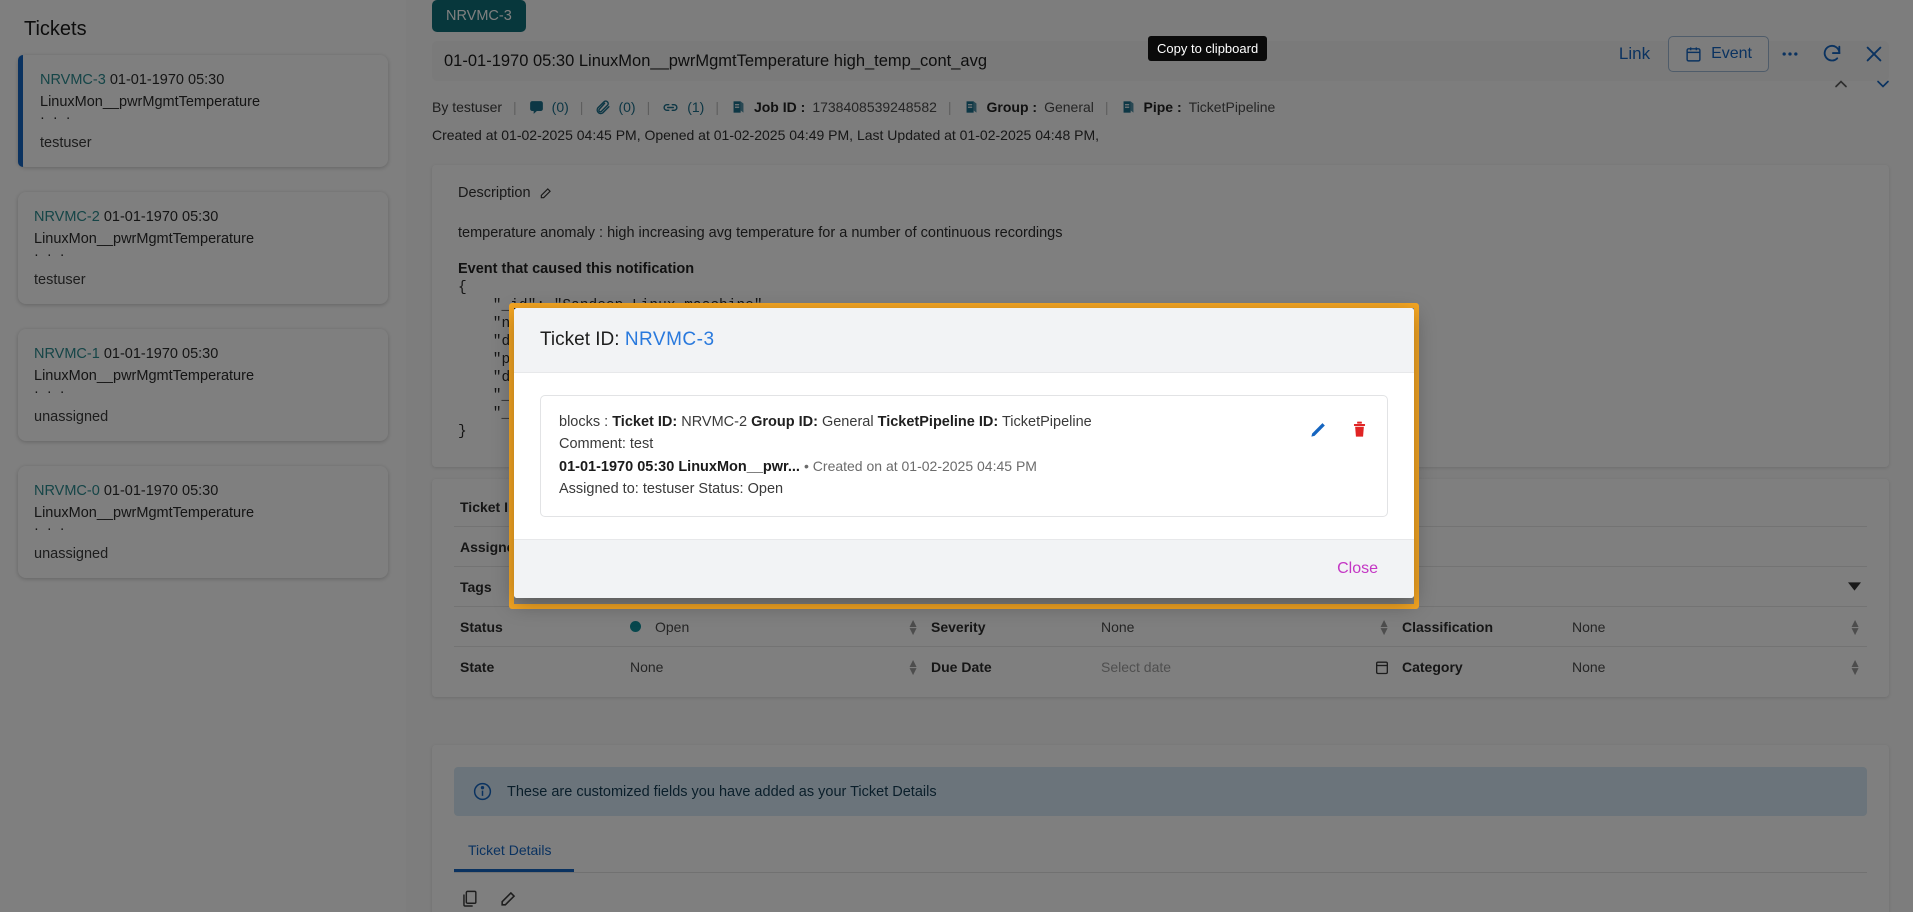  Describe the element at coordinates (584, 422) in the screenshot. I see `relation-label: blocks :` at that location.